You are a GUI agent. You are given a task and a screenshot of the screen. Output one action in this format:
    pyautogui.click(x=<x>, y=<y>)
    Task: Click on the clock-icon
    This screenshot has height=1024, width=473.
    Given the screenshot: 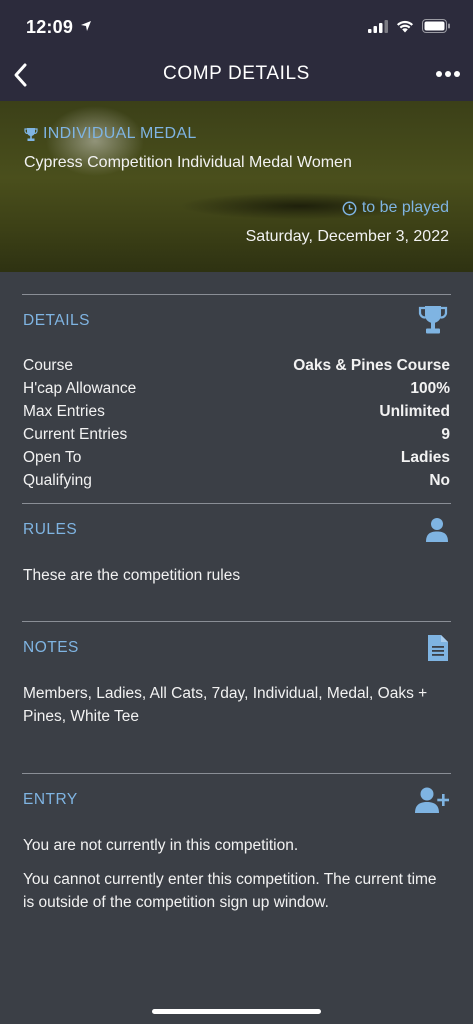 What is the action you would take?
    pyautogui.click(x=349, y=208)
    